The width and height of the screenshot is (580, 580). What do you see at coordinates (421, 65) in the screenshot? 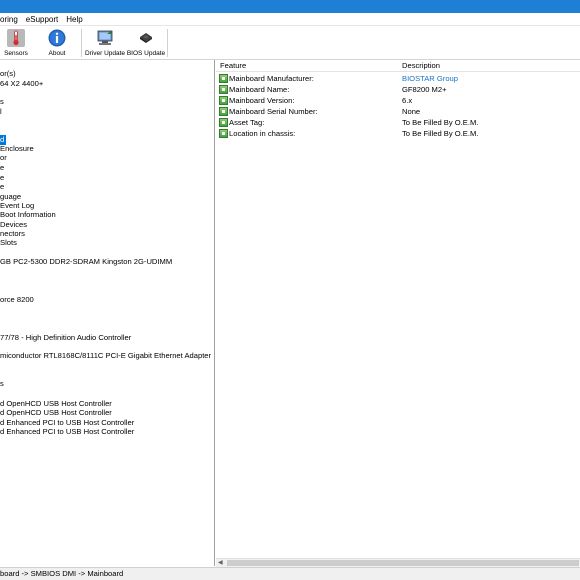
I see `description-column-header: Description` at bounding box center [421, 65].